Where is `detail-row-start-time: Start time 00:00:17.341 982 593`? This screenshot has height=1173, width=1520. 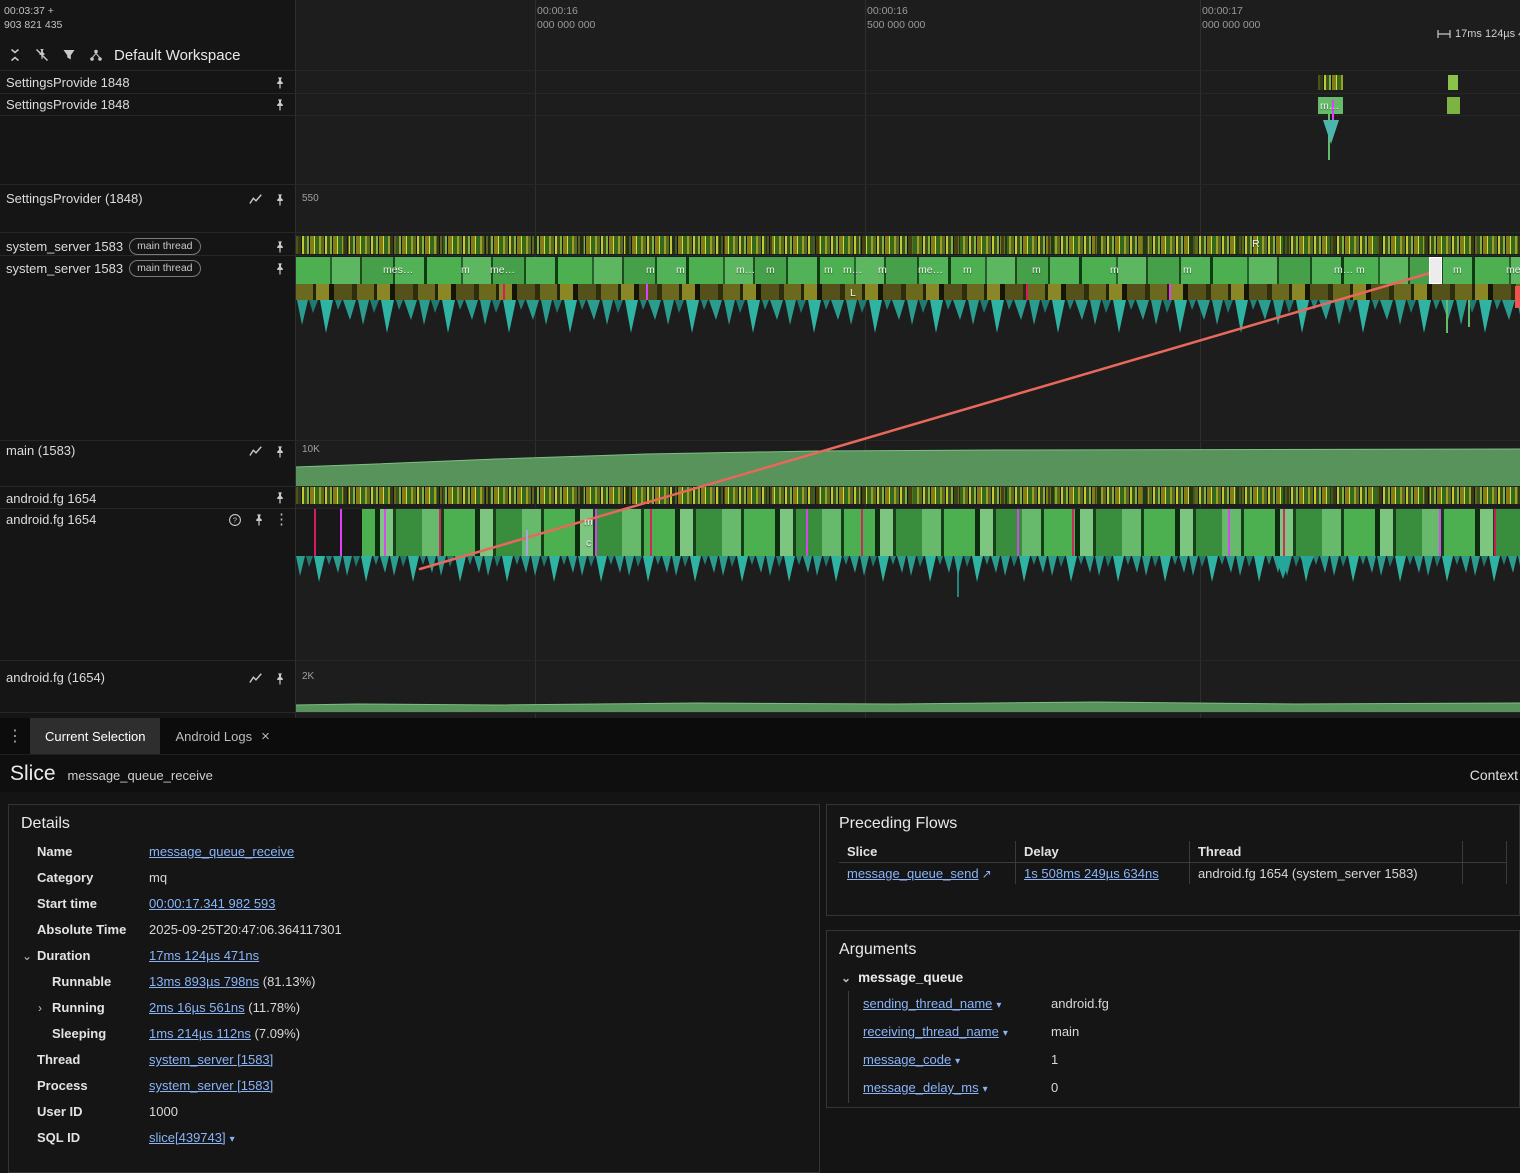 detail-row-start-time: Start time 00:00:17.341 982 593 is located at coordinates (156, 903).